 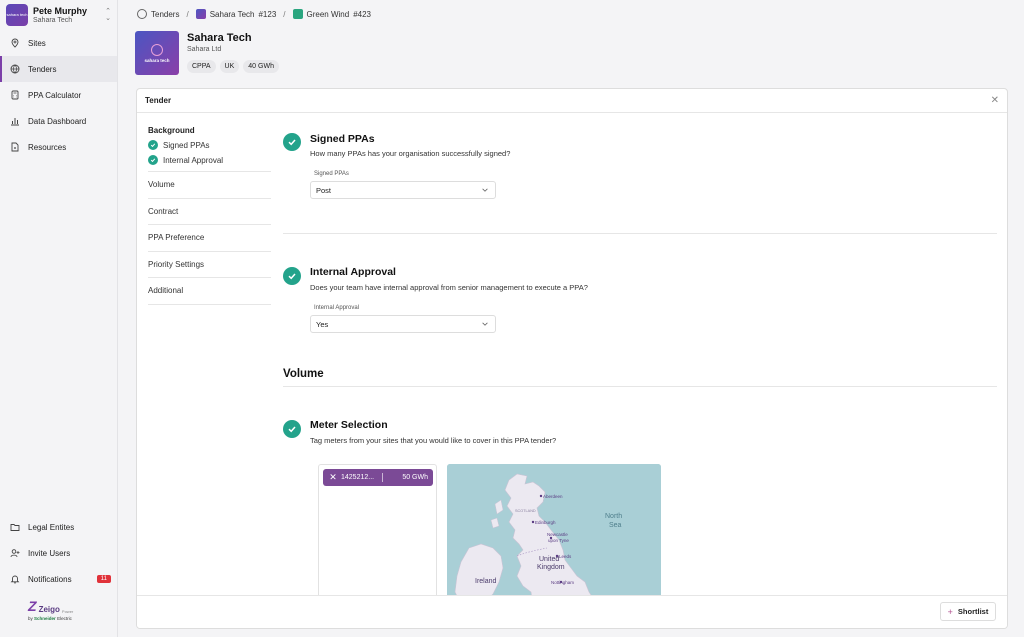 I want to click on tag-country: UK, so click(x=229, y=66).